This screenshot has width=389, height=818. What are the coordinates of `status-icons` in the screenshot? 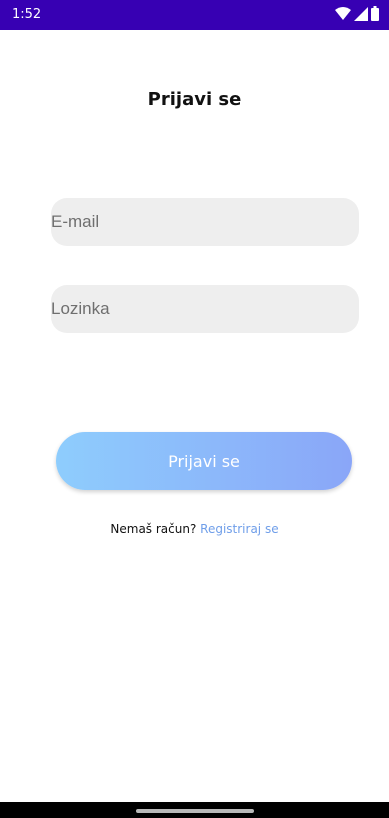 It's located at (357, 15).